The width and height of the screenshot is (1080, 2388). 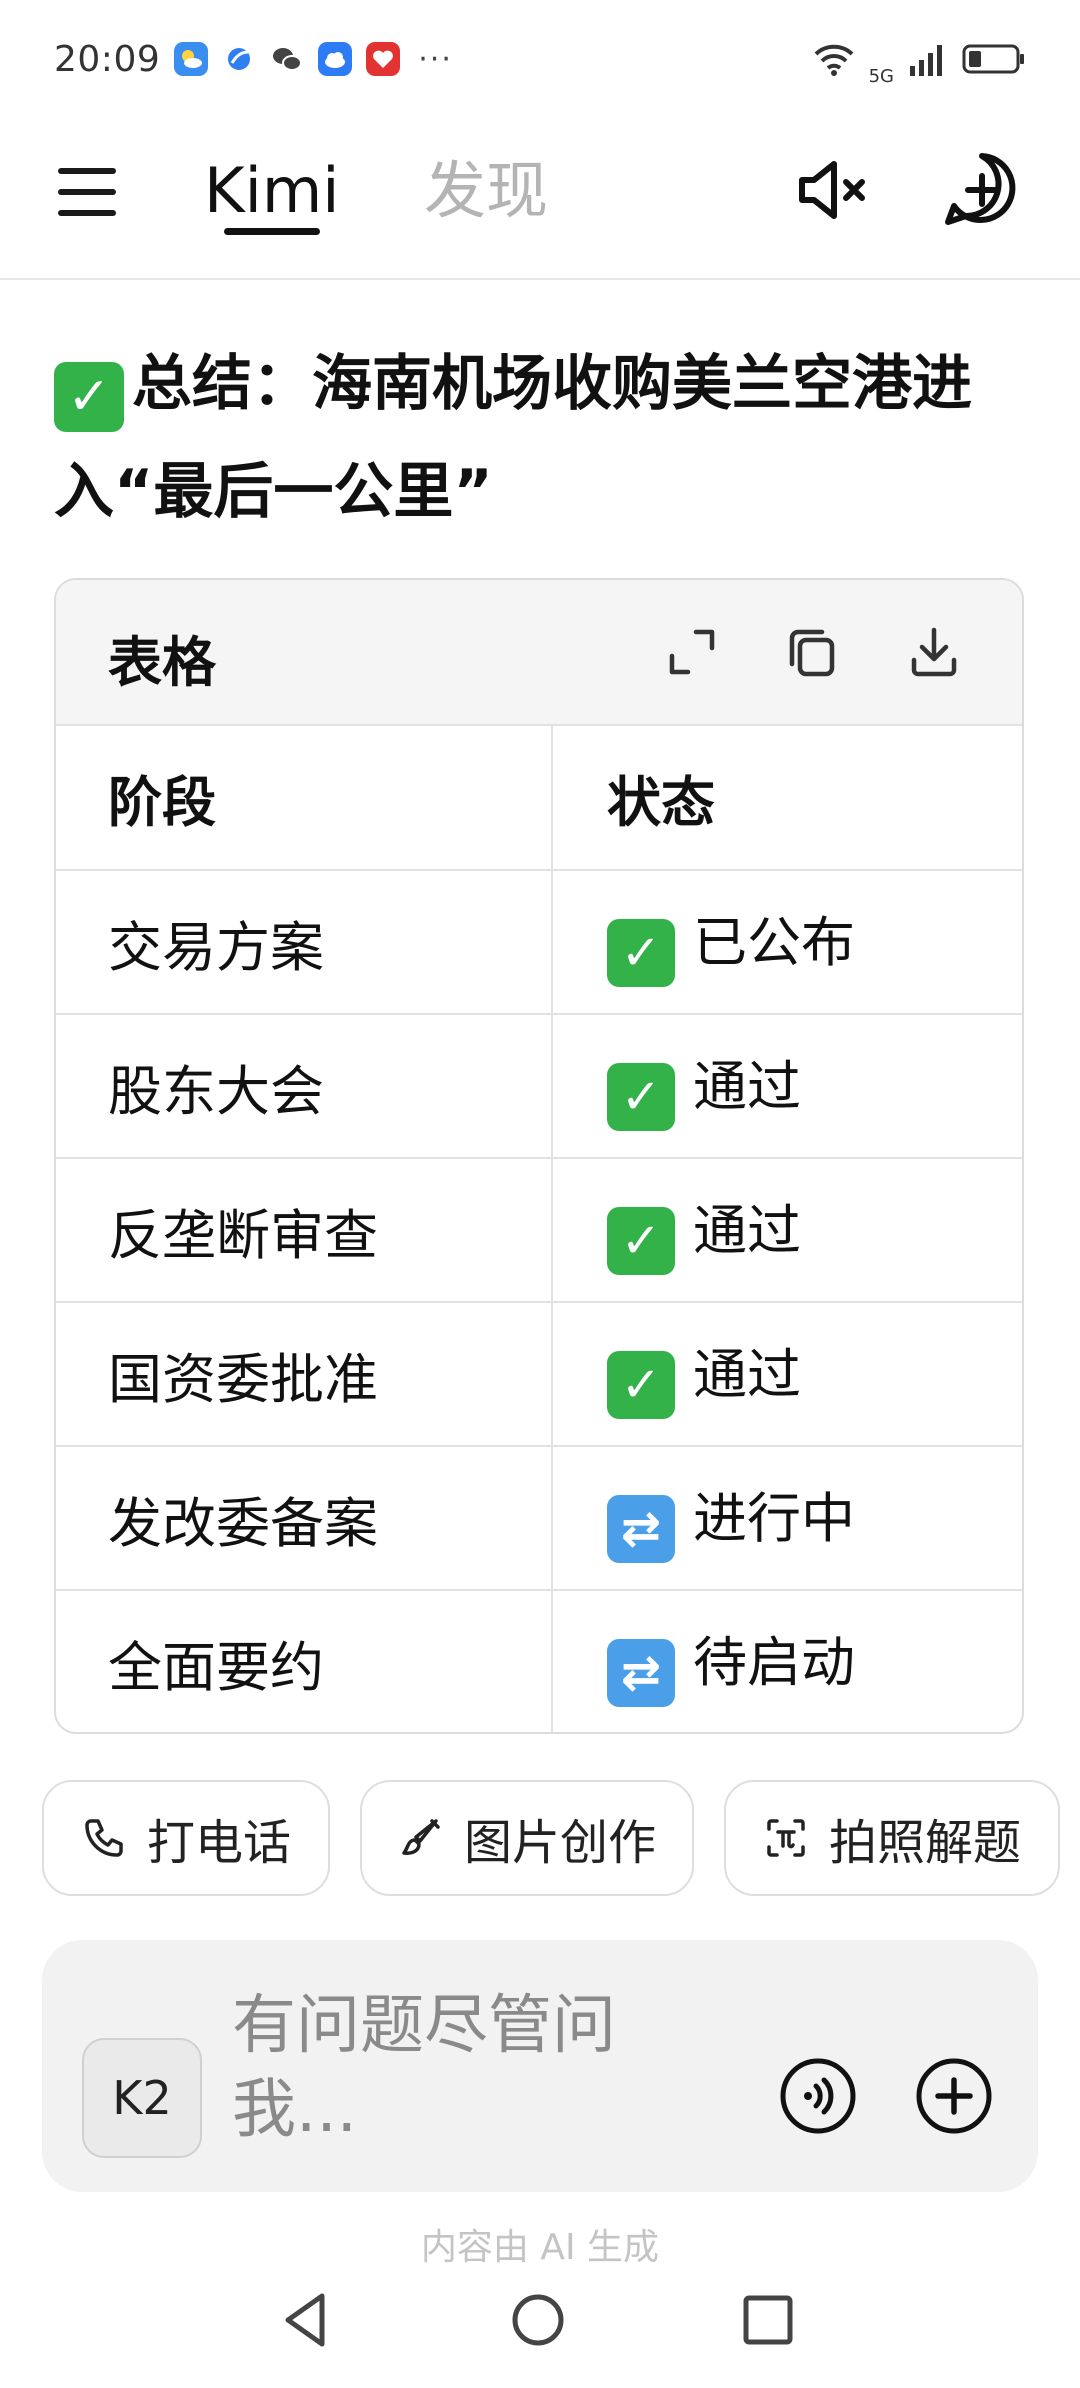 I want to click on system-home-button, so click(x=538, y=2320).